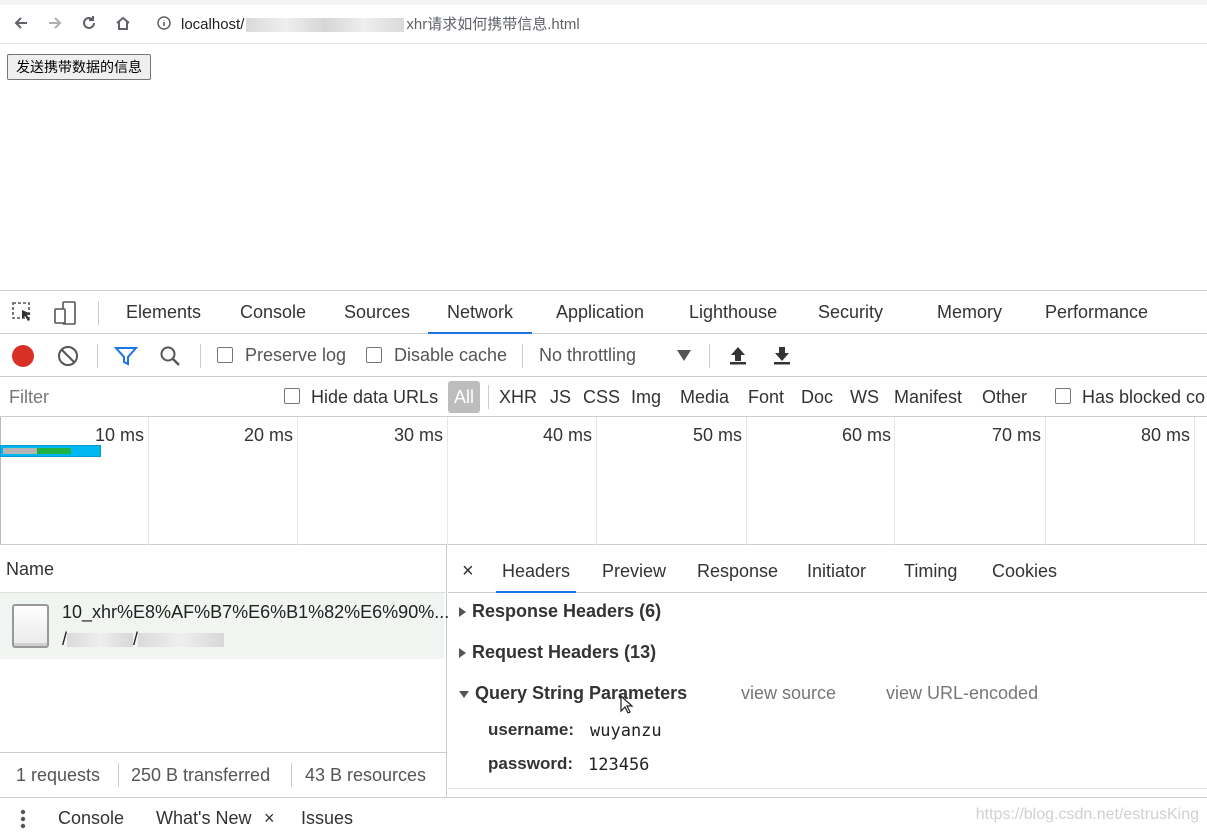  I want to click on tick-label: 50 ms, so click(717, 435).